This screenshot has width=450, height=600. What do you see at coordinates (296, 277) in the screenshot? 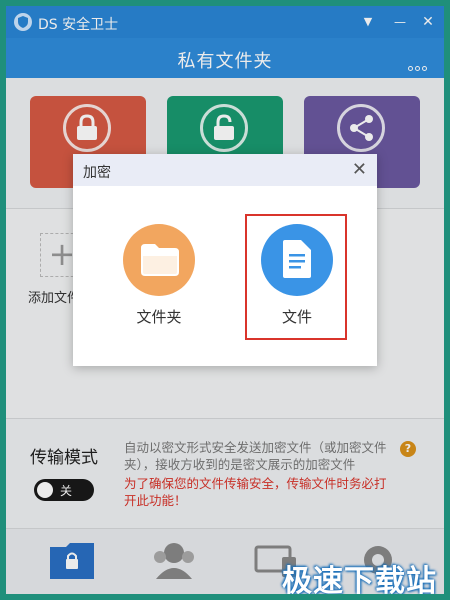
I see `selection-highlight` at bounding box center [296, 277].